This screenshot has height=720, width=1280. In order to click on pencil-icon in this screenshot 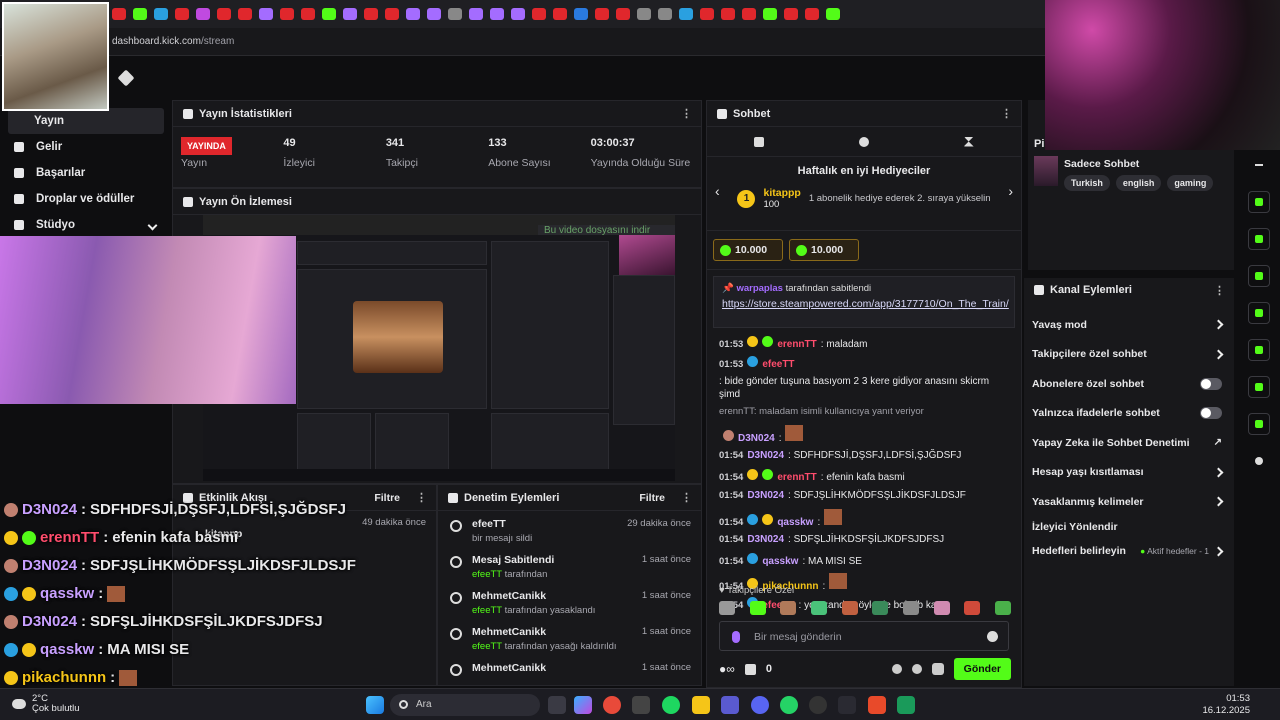, I will do `click(1259, 165)`.